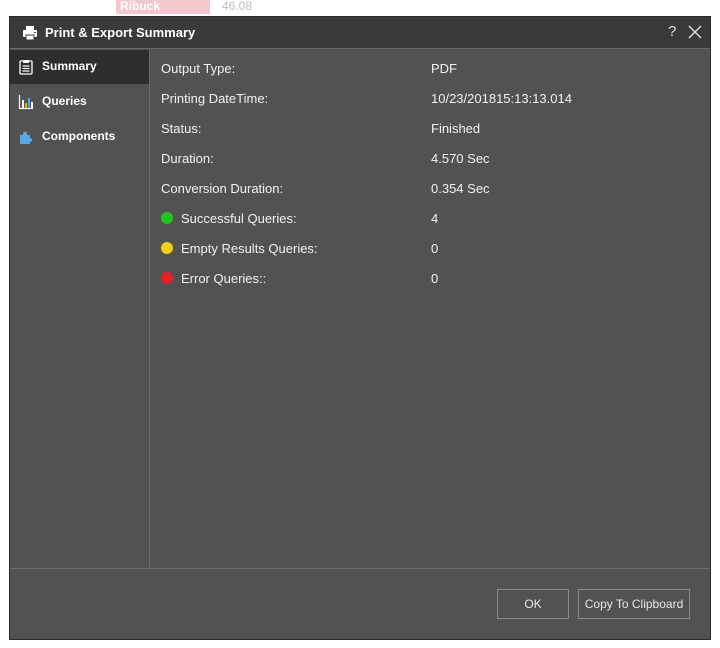 This screenshot has width=720, height=648. I want to click on summary-row-output-type: Output Type: PDF, so click(430, 70).